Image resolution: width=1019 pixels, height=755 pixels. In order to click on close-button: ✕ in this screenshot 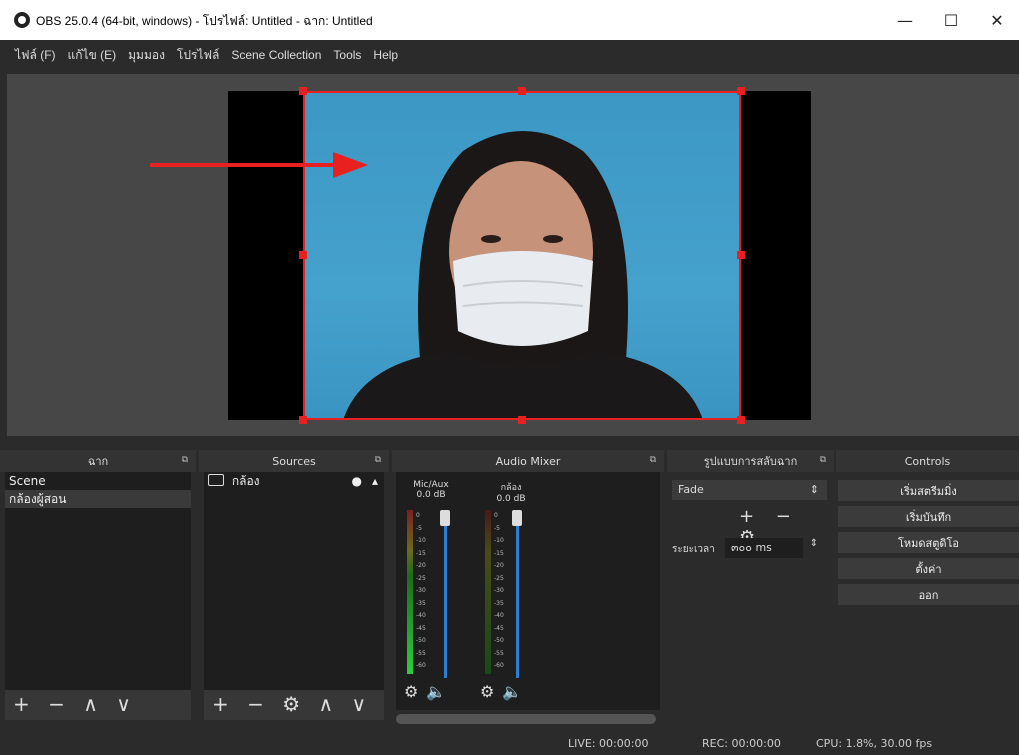, I will do `click(996, 20)`.